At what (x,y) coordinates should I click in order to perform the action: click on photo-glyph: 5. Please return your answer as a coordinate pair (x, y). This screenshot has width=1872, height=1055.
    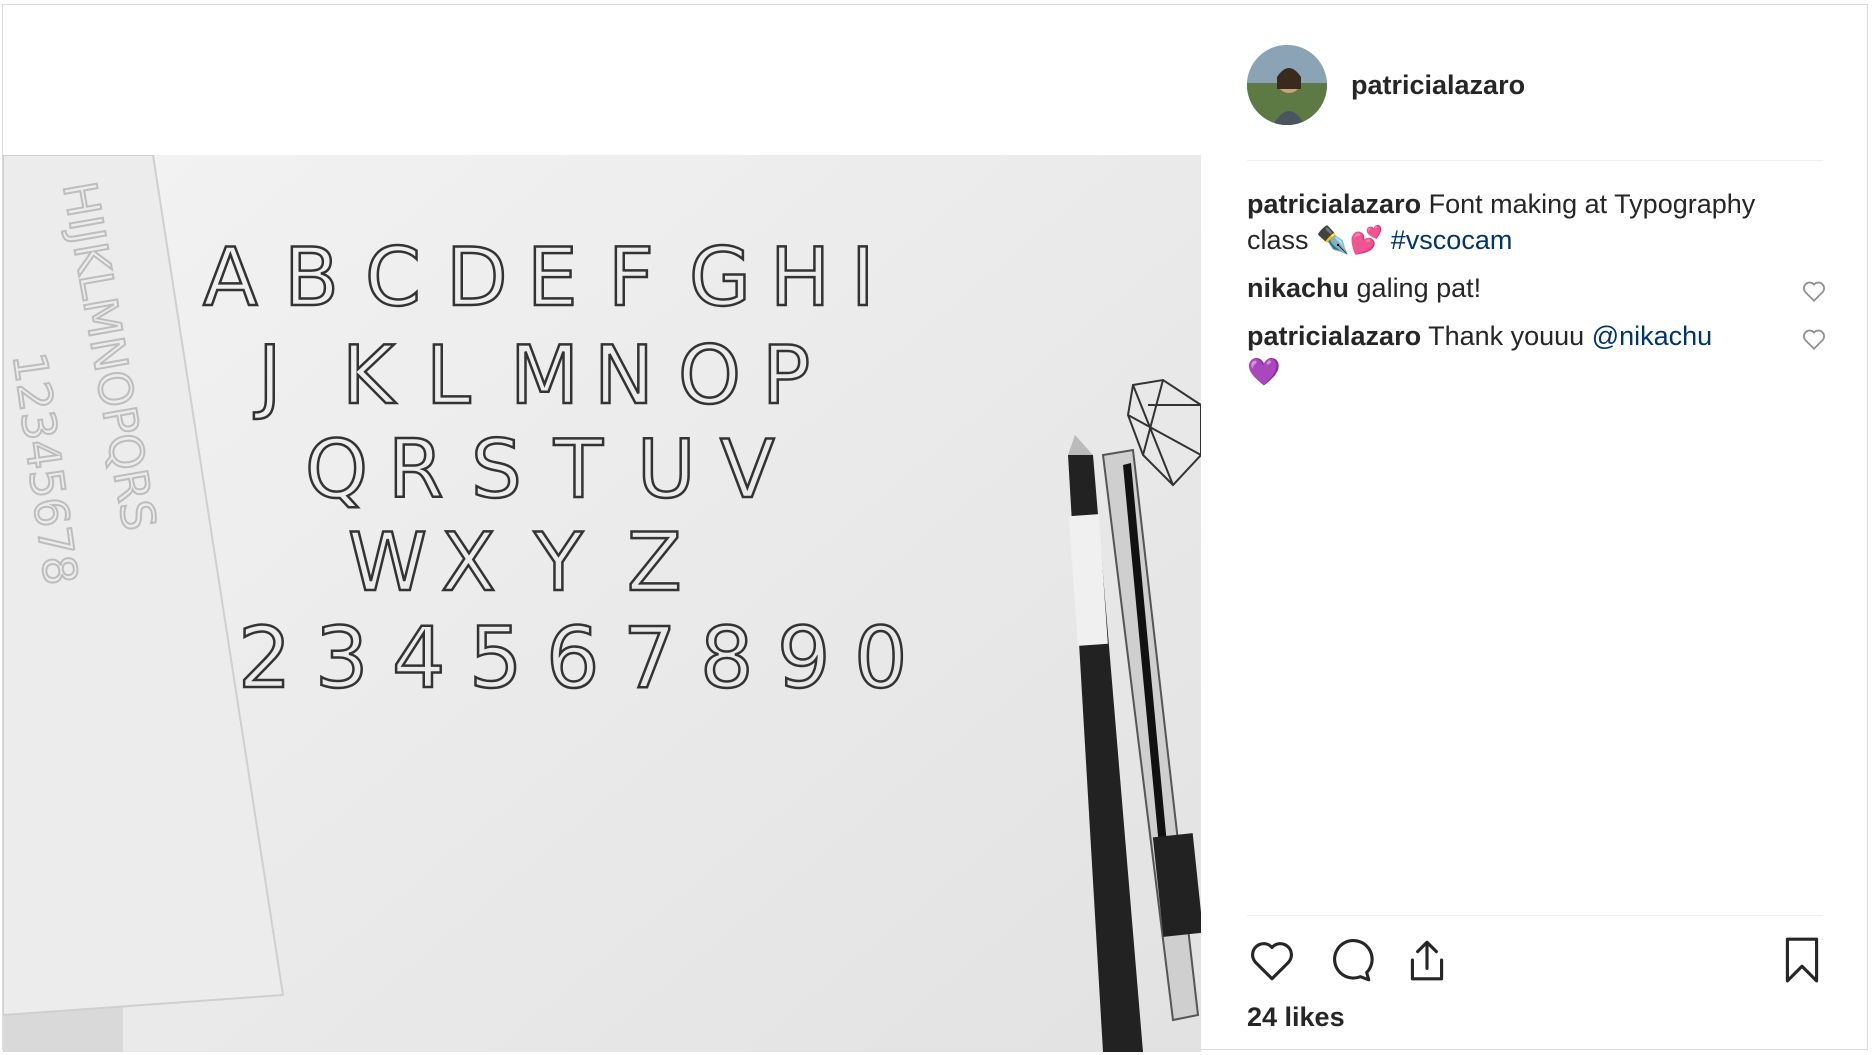
    Looking at the image, I should click on (495, 658).